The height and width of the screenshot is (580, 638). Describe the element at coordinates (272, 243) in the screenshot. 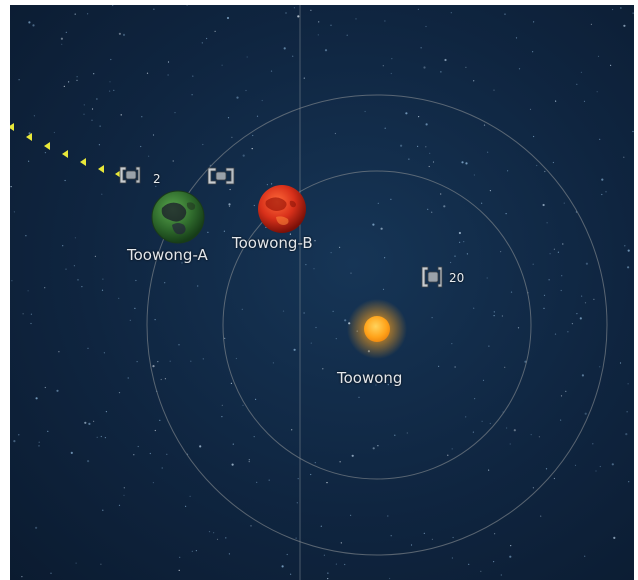

I see `planet-label-toowong-b: Toowong-B` at that location.